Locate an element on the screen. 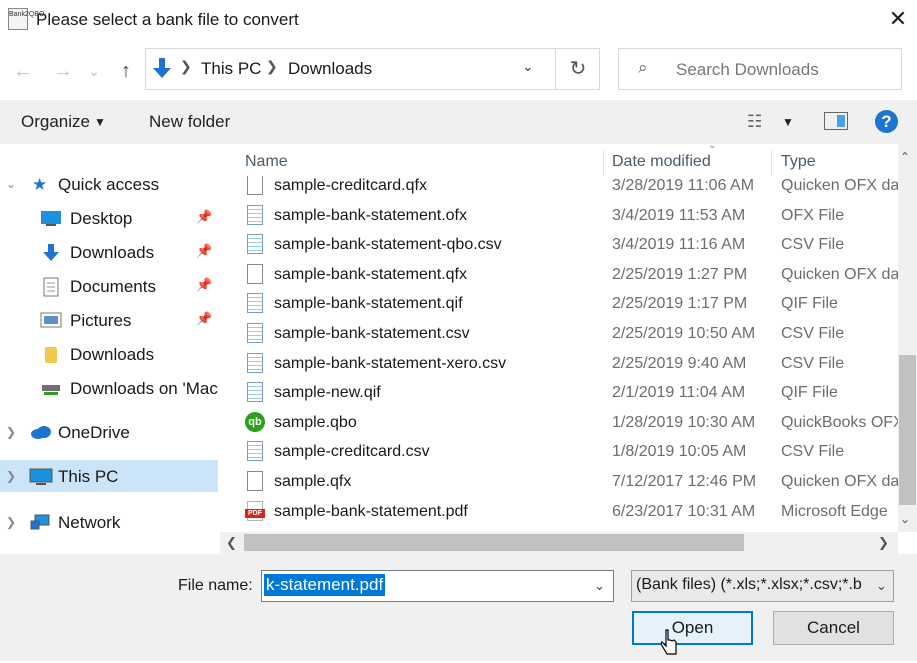 This screenshot has width=917, height=663. close-button: ✕ is located at coordinates (898, 20).